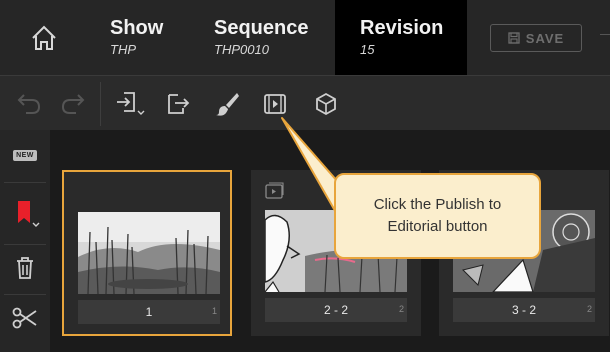  I want to click on story-panel: 1 1, so click(147, 253).